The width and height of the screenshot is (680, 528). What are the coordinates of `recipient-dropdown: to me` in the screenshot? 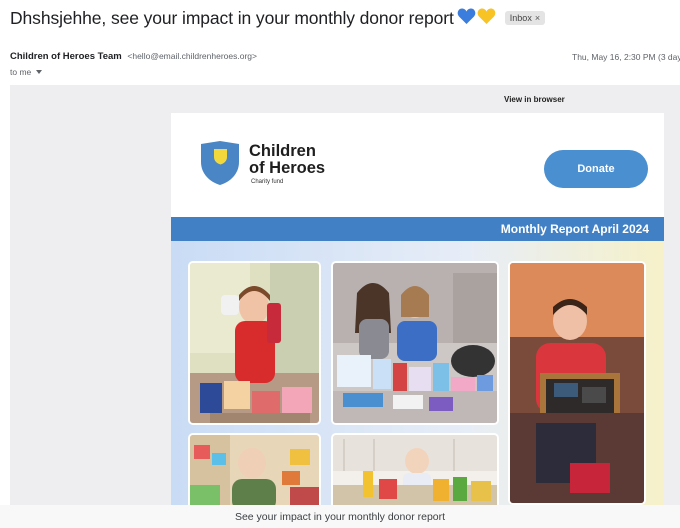 It's located at (26, 72).